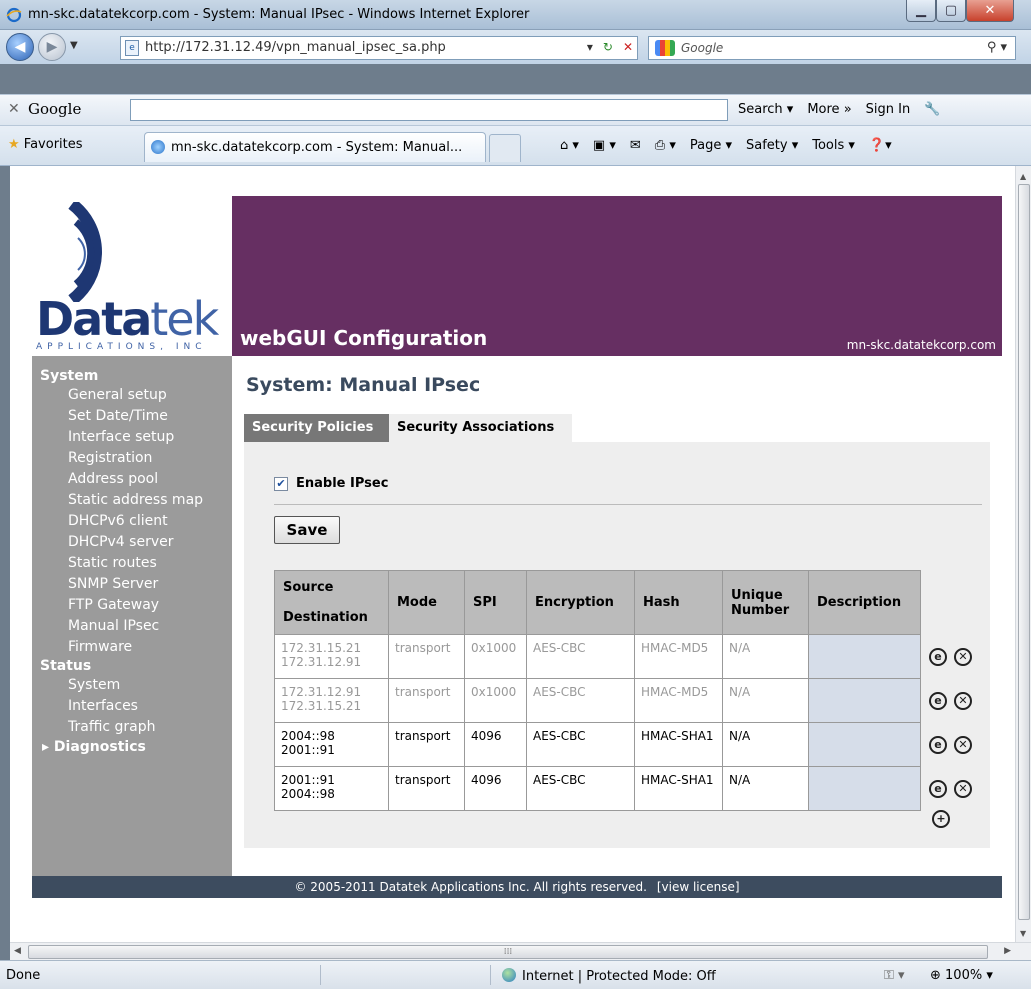 This screenshot has height=989, width=1031. Describe the element at coordinates (184, 319) in the screenshot. I see `logo-word-thin: tek` at that location.